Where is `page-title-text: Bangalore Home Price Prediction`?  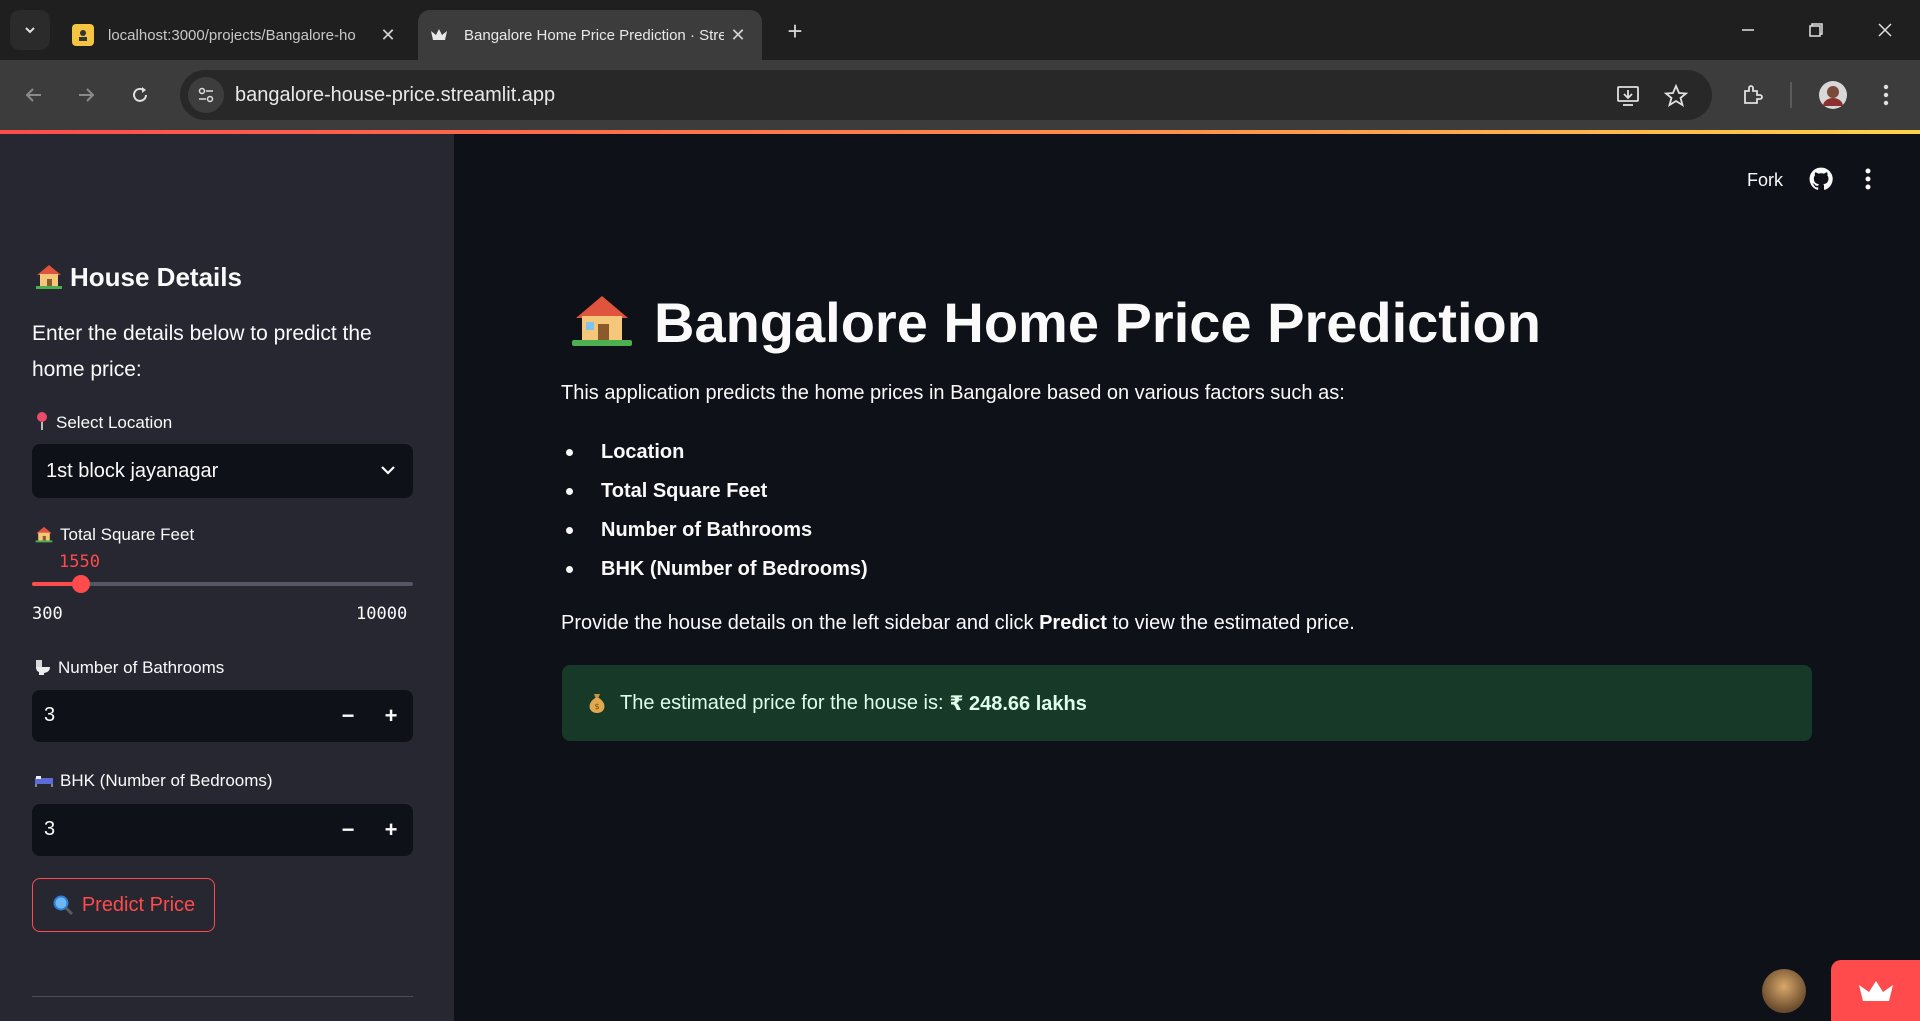
page-title-text: Bangalore Home Price Prediction is located at coordinates (1097, 322).